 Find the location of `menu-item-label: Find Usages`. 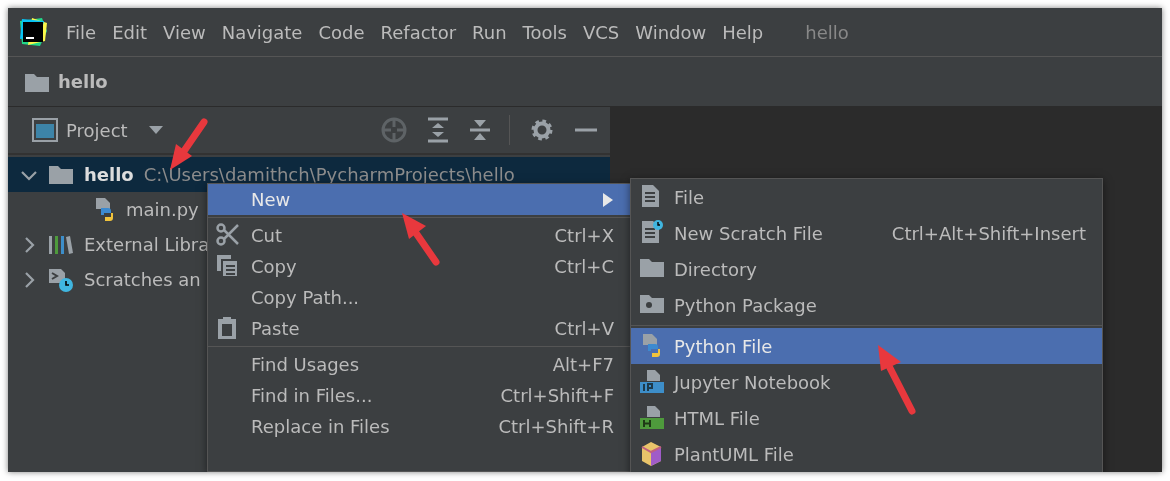

menu-item-label: Find Usages is located at coordinates (306, 364).